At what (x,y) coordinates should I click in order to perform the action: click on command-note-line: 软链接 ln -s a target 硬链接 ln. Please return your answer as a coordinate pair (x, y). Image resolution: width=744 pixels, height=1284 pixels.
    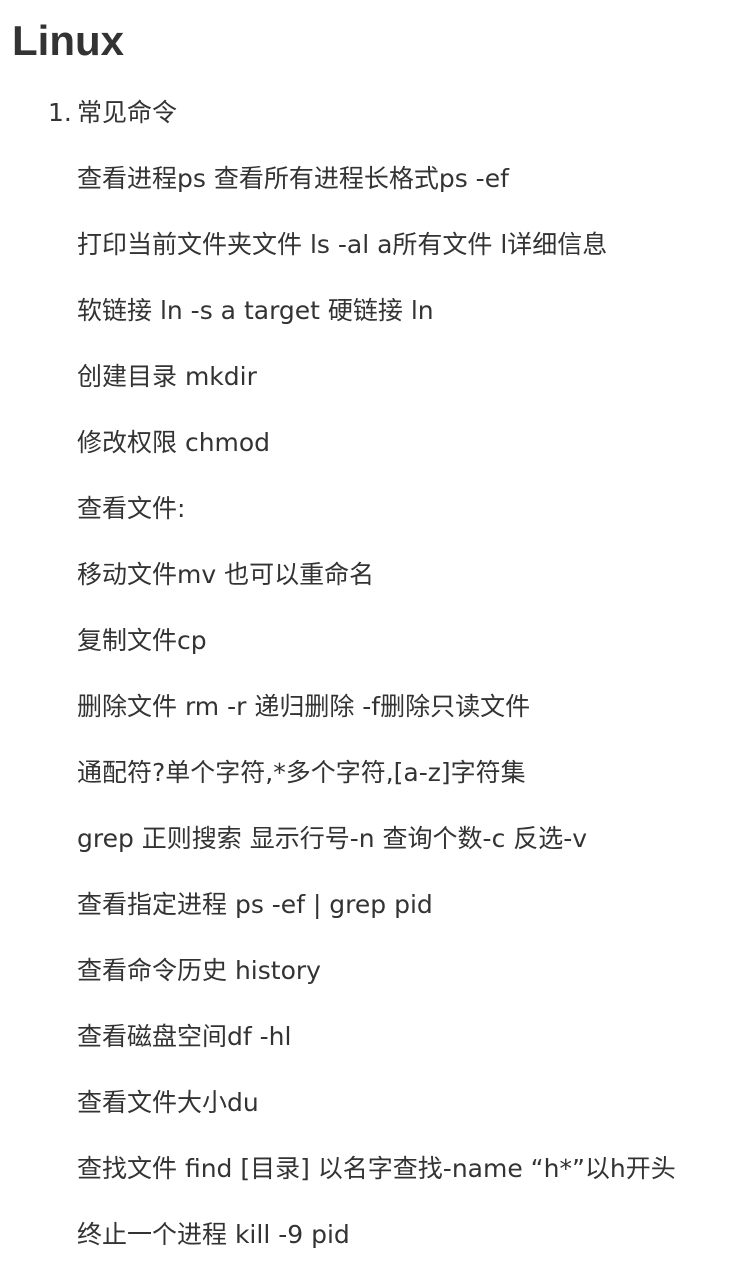
    Looking at the image, I should click on (255, 310).